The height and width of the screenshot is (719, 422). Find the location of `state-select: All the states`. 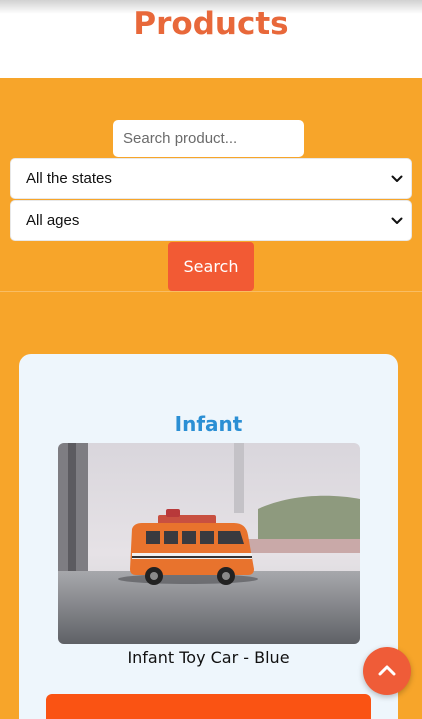

state-select: All the states is located at coordinates (211, 178).